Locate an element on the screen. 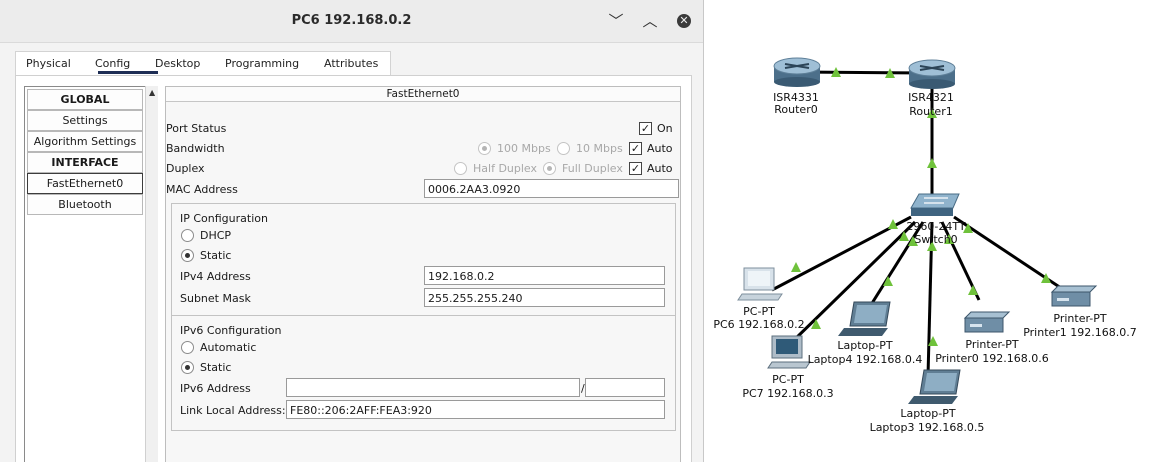 The height and width of the screenshot is (462, 1162). tab-programming: Programming is located at coordinates (262, 63).